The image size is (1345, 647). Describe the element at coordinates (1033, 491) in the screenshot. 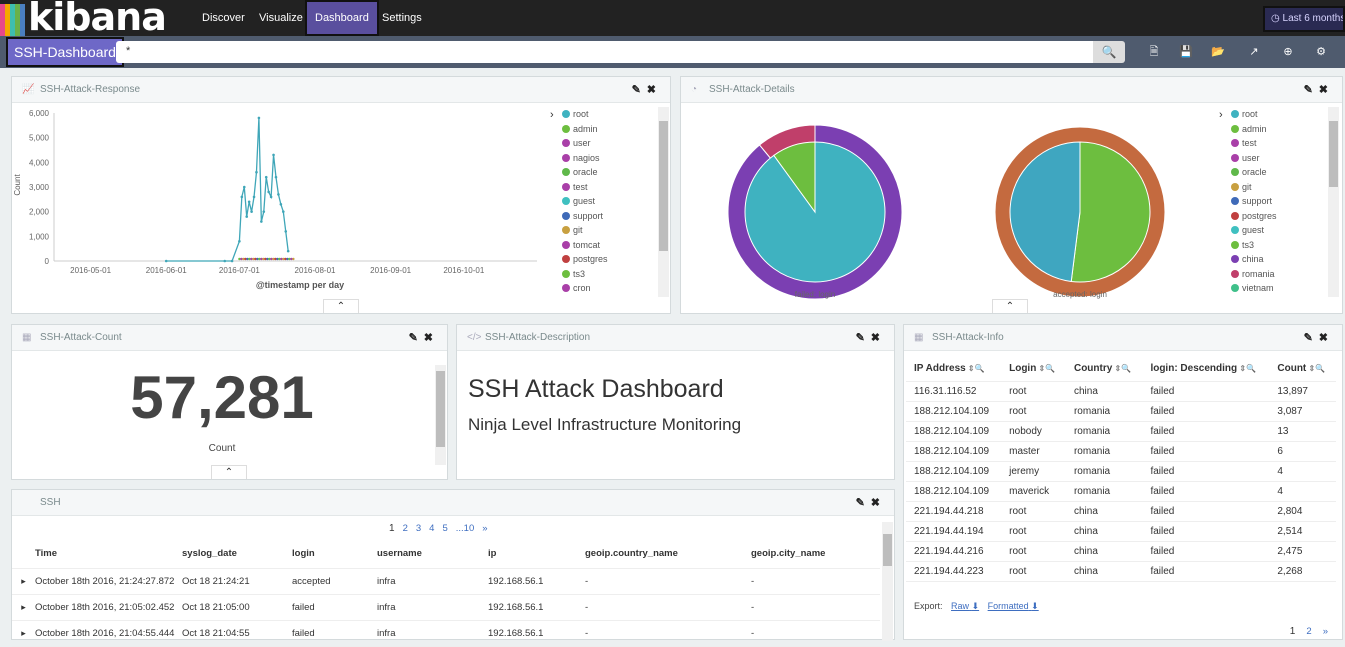

I see `table-cell: maverick` at that location.